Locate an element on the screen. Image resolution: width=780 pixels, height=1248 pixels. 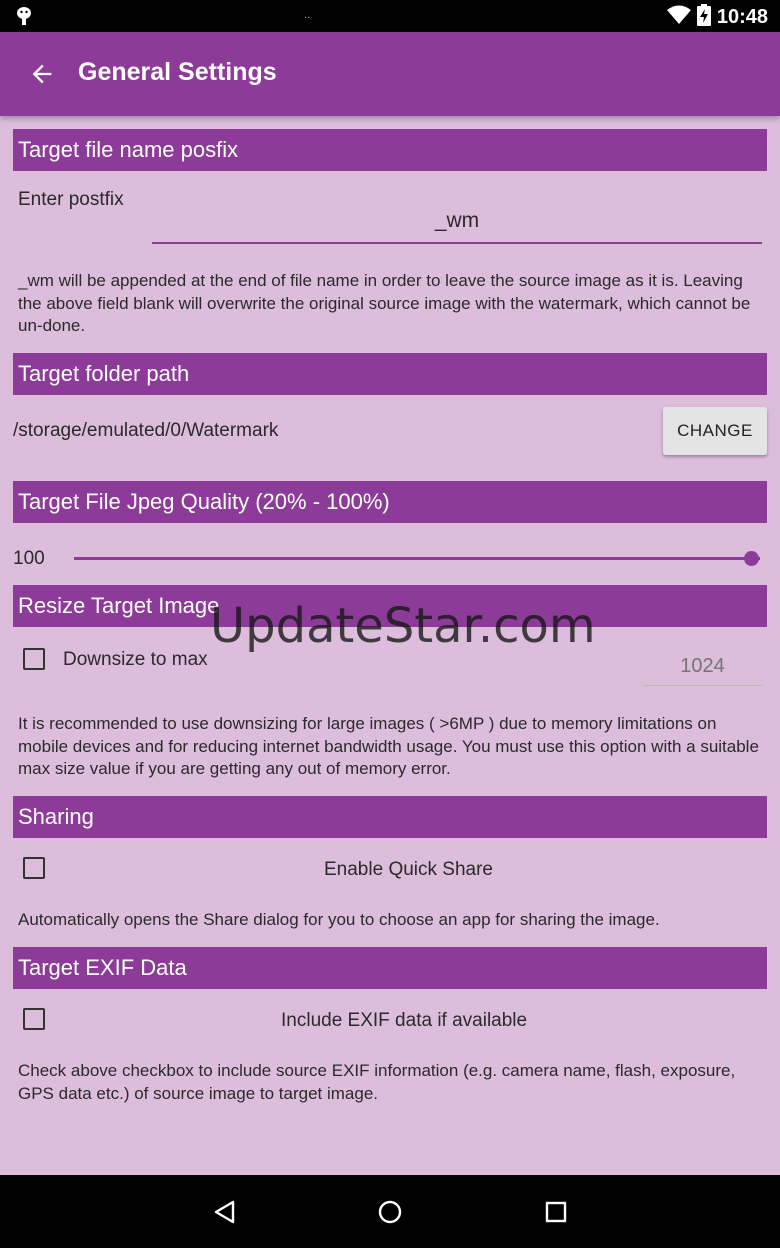
slider-track is located at coordinates (417, 558).